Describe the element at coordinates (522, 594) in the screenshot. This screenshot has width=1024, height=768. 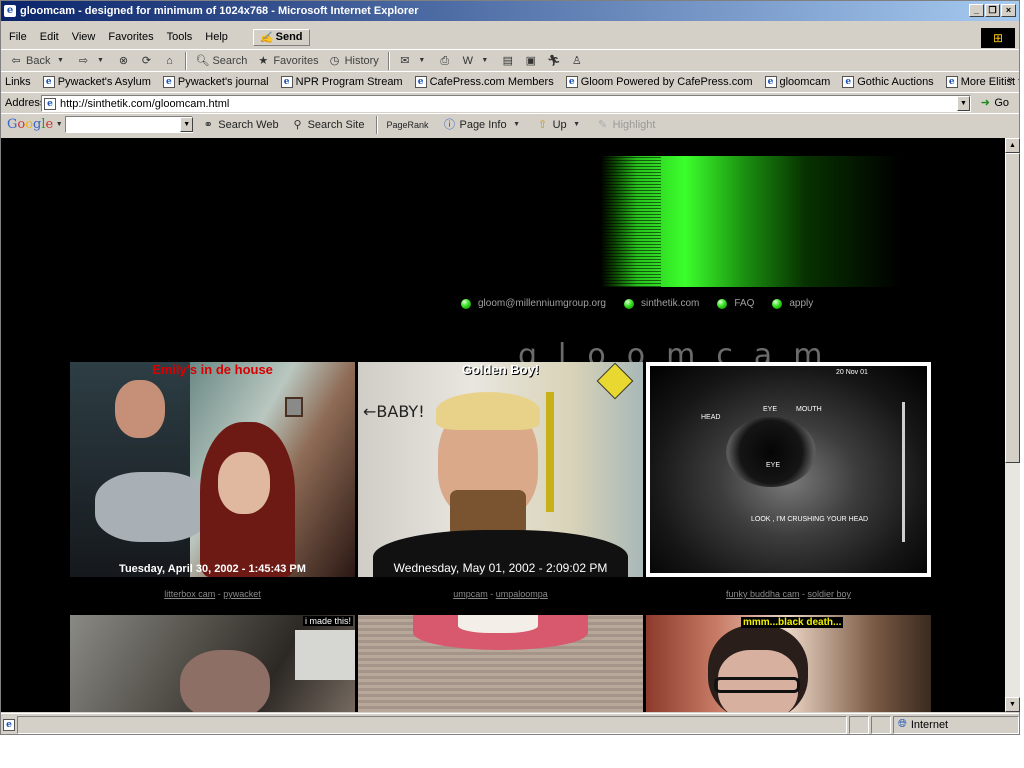
I see `cam-owner-link: umpaloompa` at that location.